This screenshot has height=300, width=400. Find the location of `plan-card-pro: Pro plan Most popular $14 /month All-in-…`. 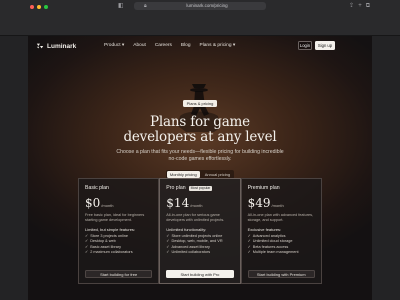

plan-card-pro: Pro plan Most popular $14 /month All-in-… is located at coordinates (200, 231).